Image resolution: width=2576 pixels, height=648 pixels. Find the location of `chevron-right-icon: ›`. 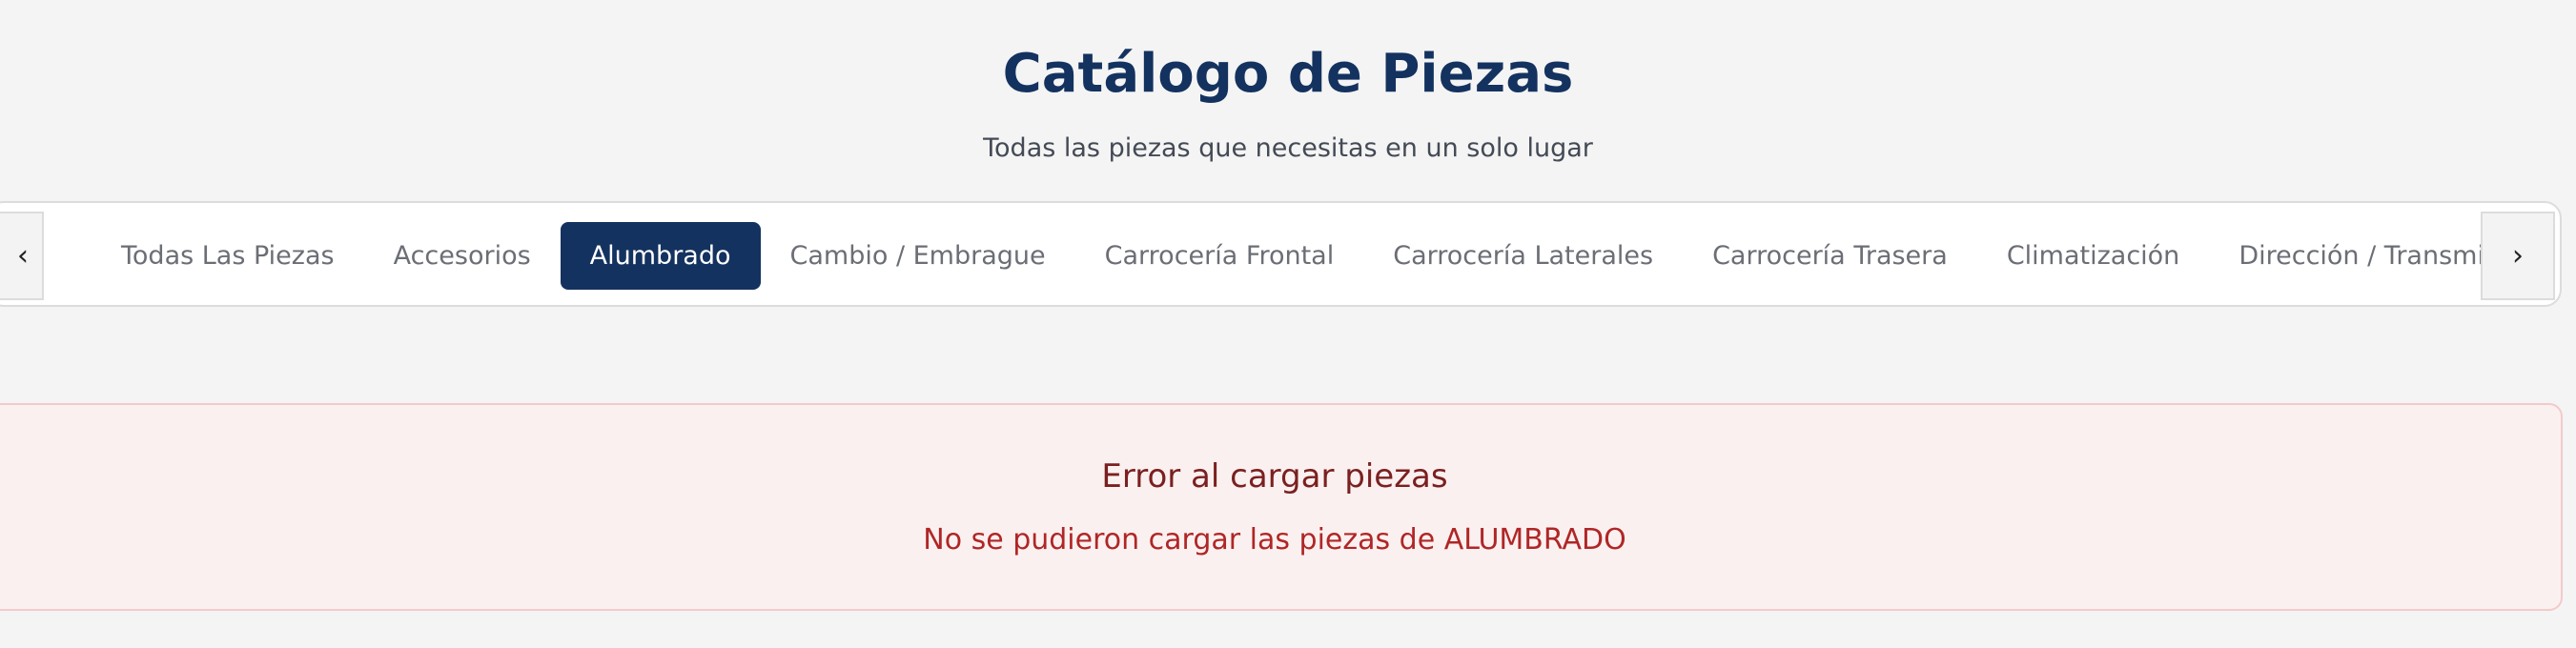

chevron-right-icon: › is located at coordinates (2518, 256).